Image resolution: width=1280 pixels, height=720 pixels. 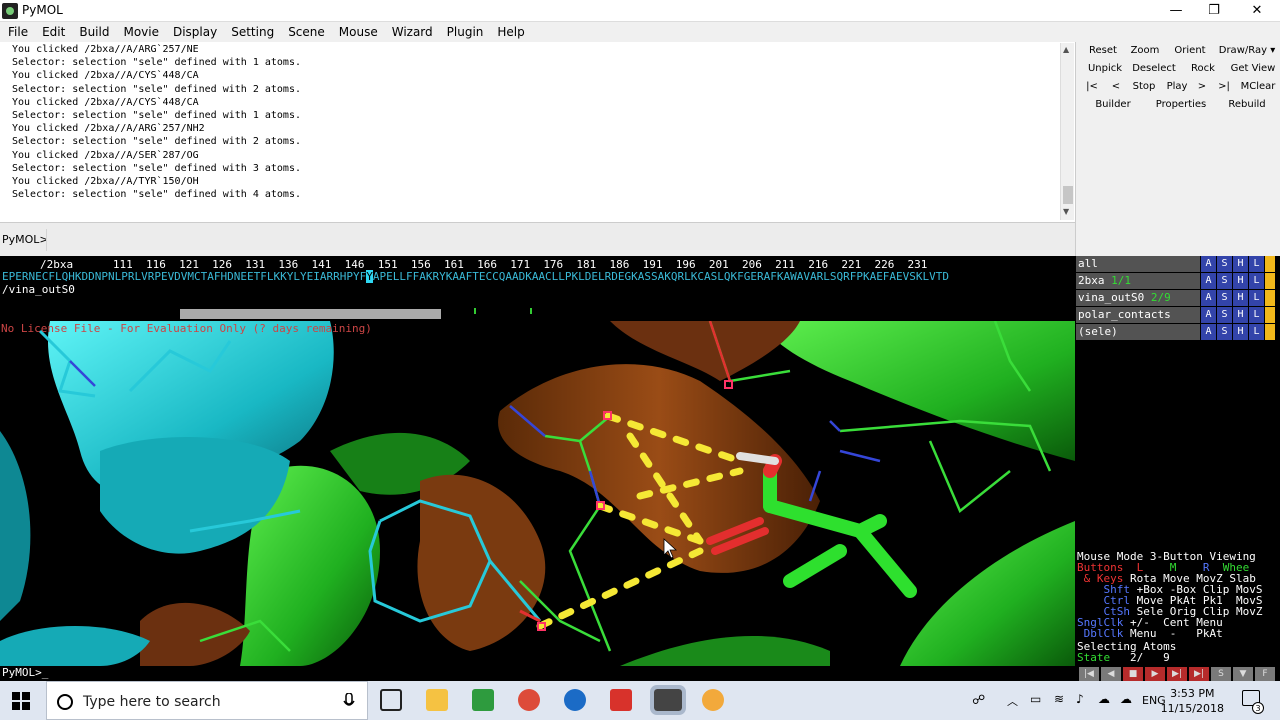 I want to click on mclear-button: MClear, so click(x=1258, y=87).